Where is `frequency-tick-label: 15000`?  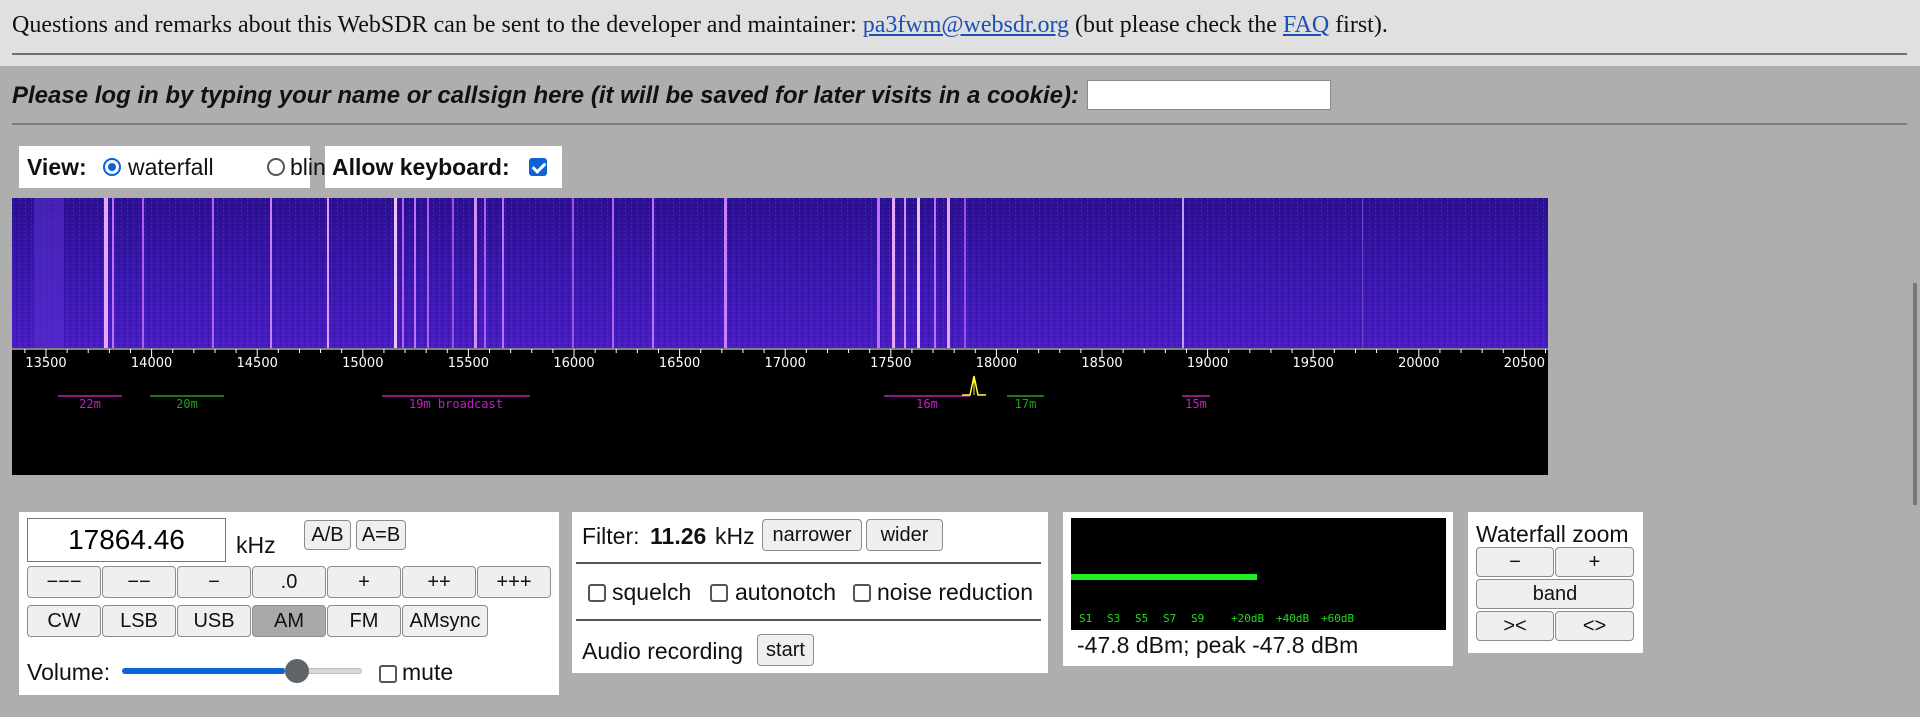
frequency-tick-label: 15000 is located at coordinates (362, 363).